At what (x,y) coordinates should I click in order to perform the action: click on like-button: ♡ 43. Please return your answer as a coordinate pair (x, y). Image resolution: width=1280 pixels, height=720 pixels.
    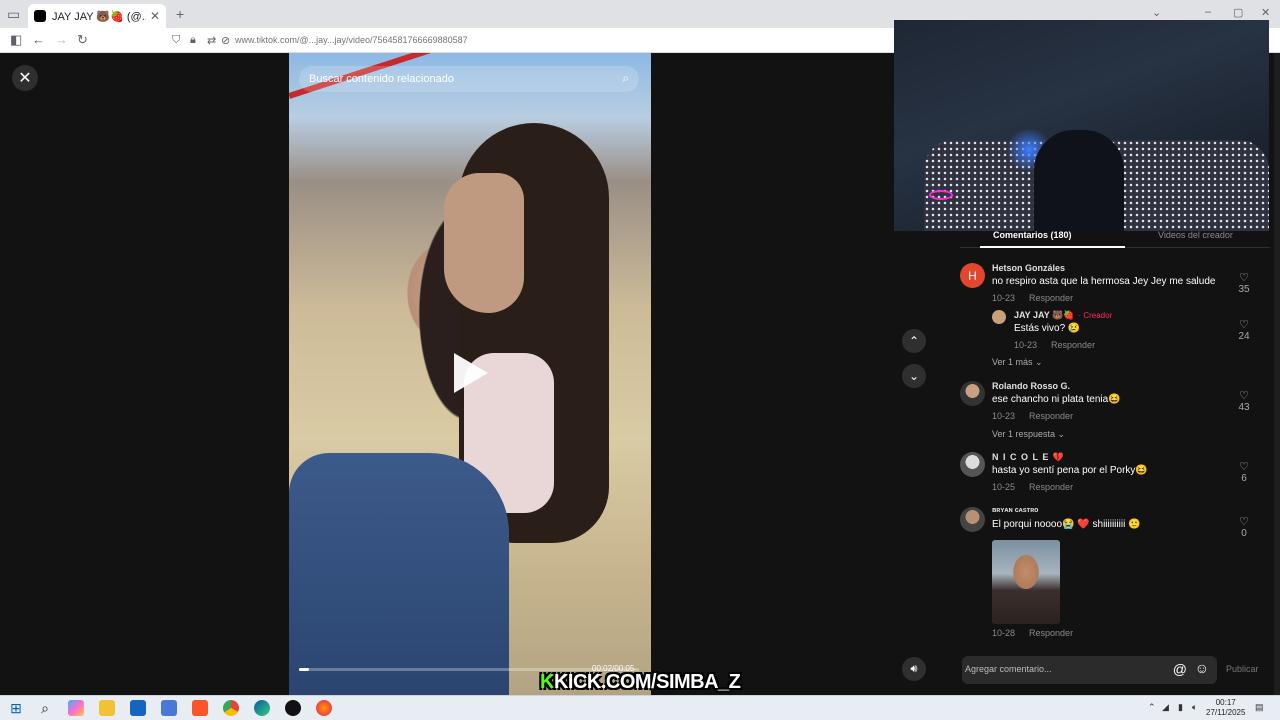
    Looking at the image, I should click on (1244, 401).